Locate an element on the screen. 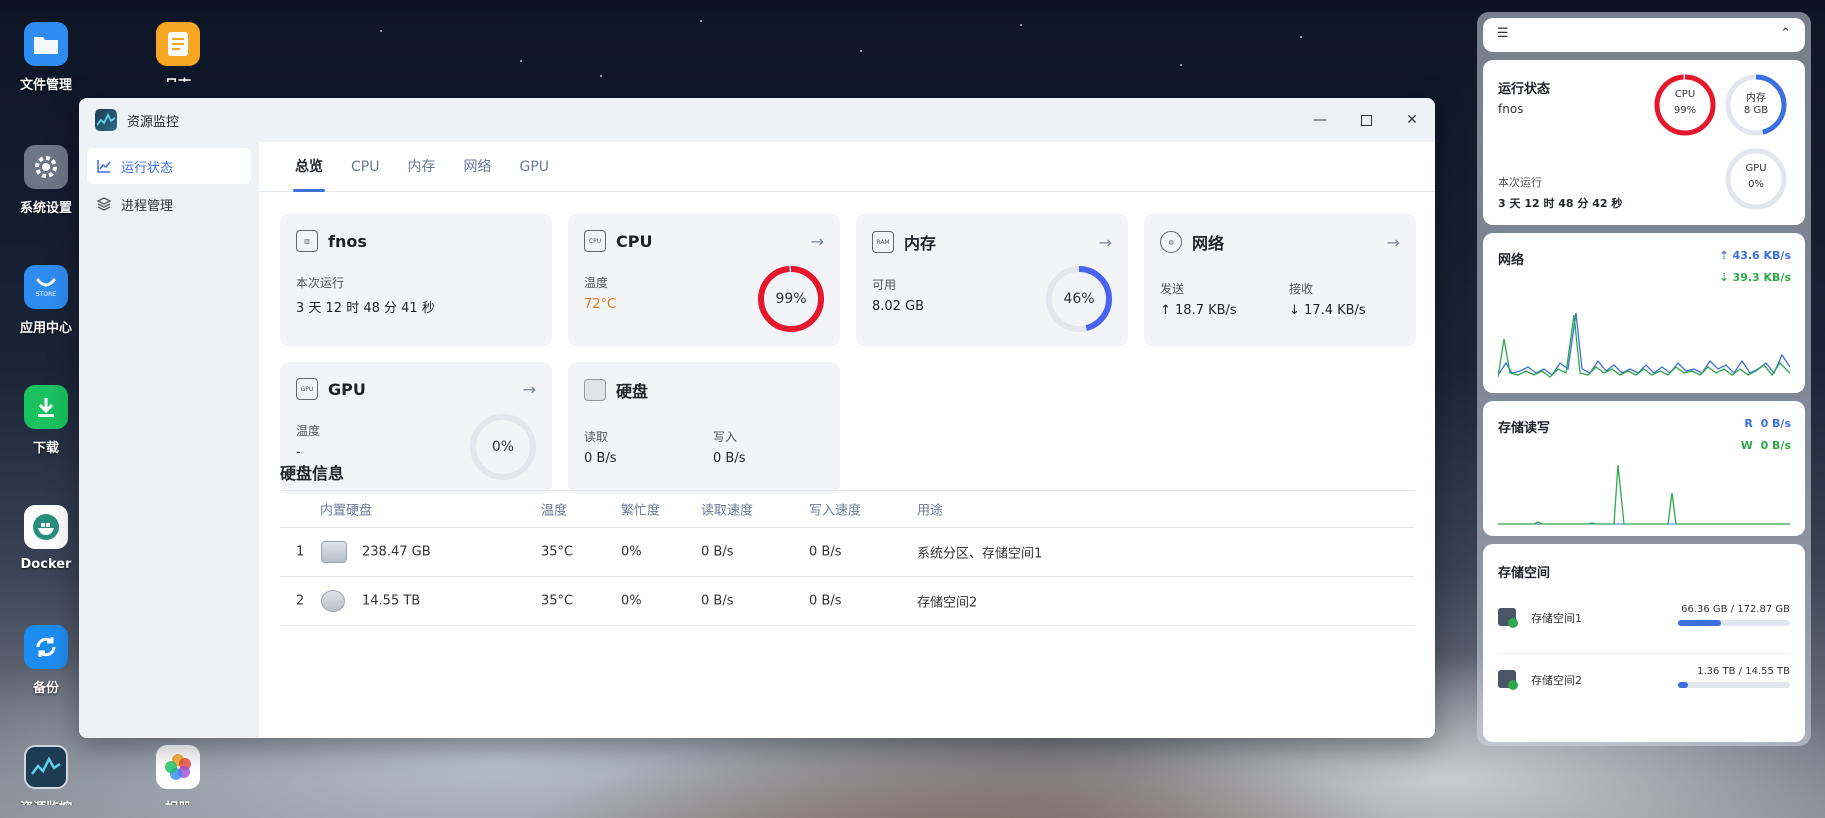 The image size is (1825, 818). cpu-usage-text: 99% is located at coordinates (791, 299).